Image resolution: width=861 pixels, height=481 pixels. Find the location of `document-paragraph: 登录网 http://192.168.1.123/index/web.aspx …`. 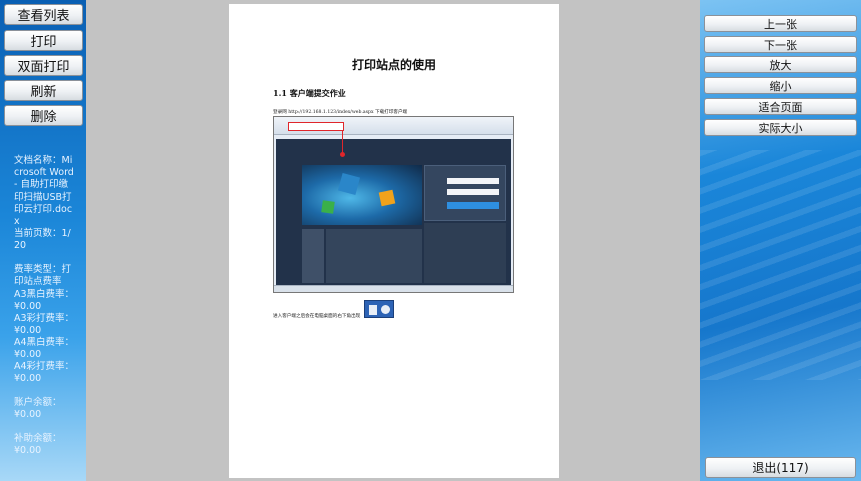

document-paragraph: 登录网 http://192.168.1.123/index/web.aspx … is located at coordinates (340, 112).